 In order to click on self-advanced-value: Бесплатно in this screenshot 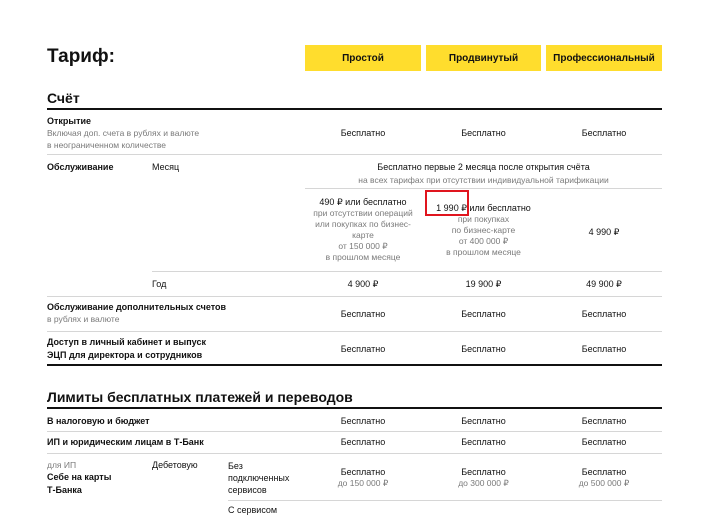, I will do `click(483, 472)`.